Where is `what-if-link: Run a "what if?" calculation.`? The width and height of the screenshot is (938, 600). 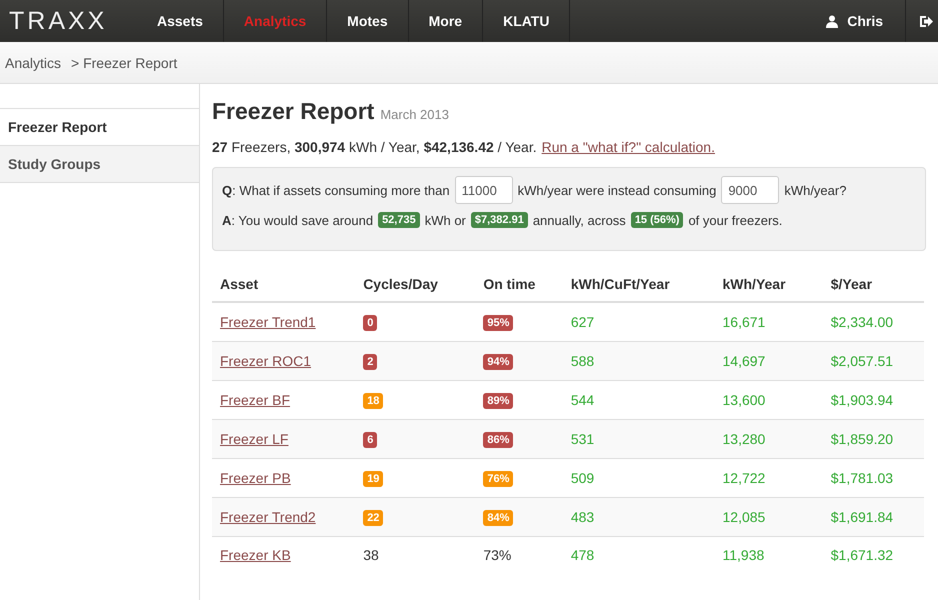
what-if-link: Run a "what if?" calculation. is located at coordinates (628, 147).